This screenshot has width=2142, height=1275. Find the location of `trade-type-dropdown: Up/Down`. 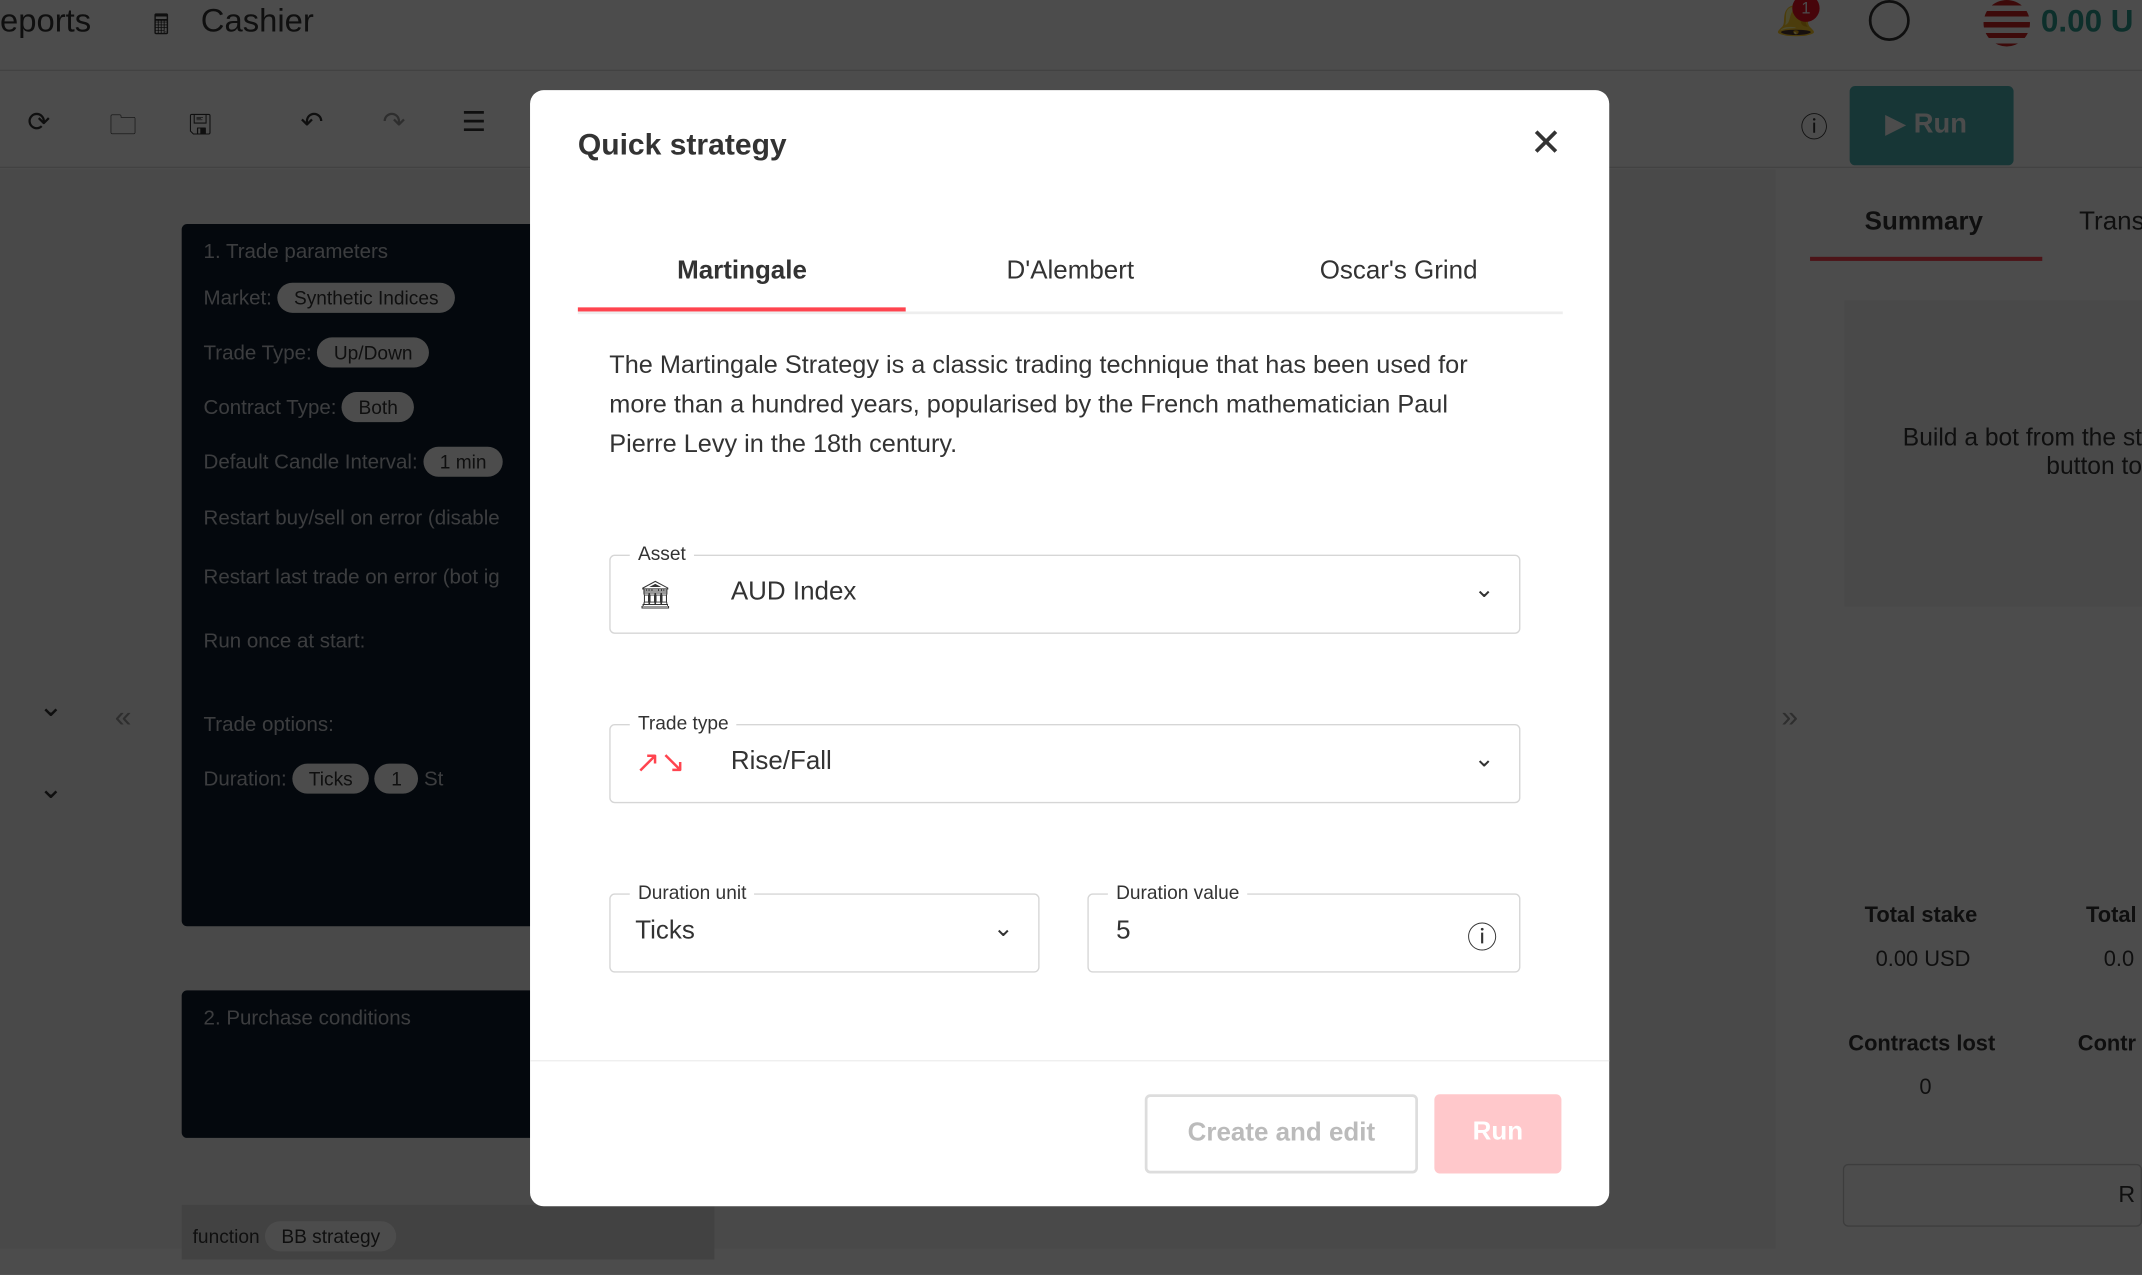

trade-type-dropdown: Up/Down is located at coordinates (373, 352).